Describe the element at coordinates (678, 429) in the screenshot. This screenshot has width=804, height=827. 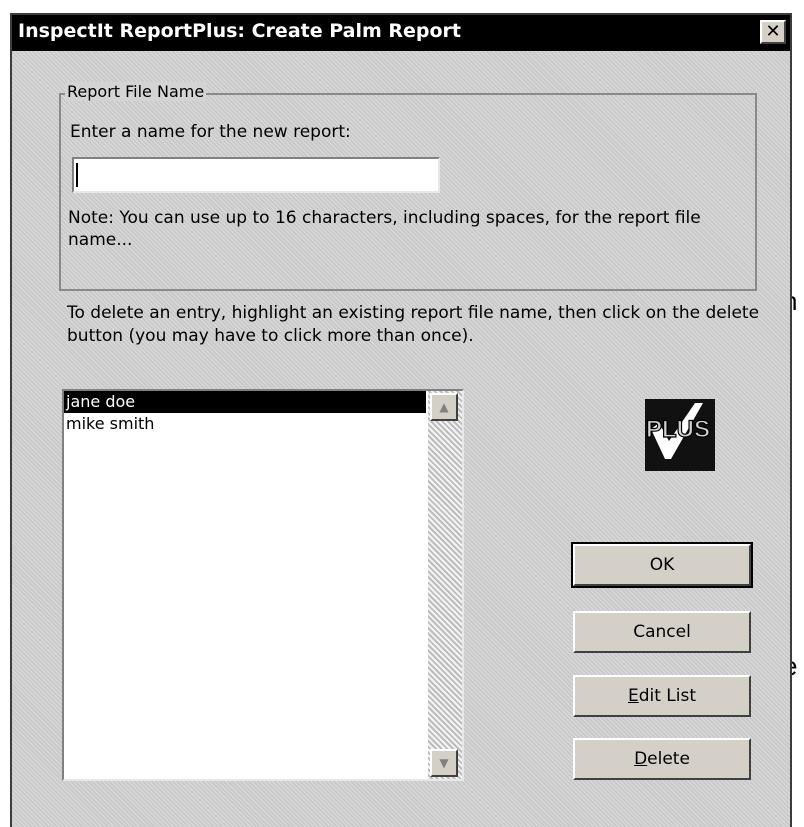
I see `logo-text: PLUS` at that location.